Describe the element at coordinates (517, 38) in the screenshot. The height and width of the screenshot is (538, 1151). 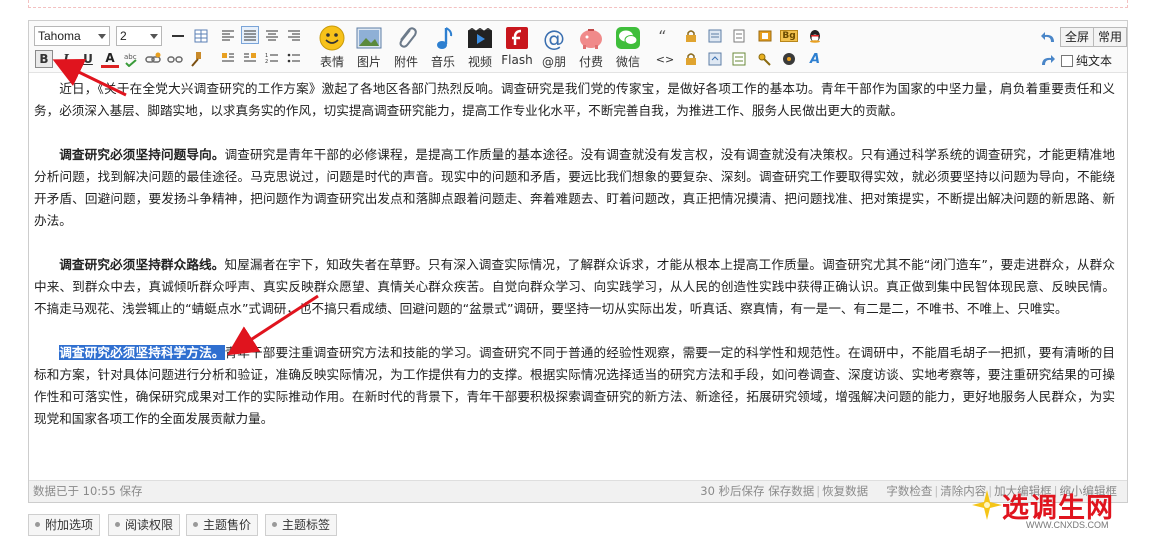
I see `flash-icon` at that location.